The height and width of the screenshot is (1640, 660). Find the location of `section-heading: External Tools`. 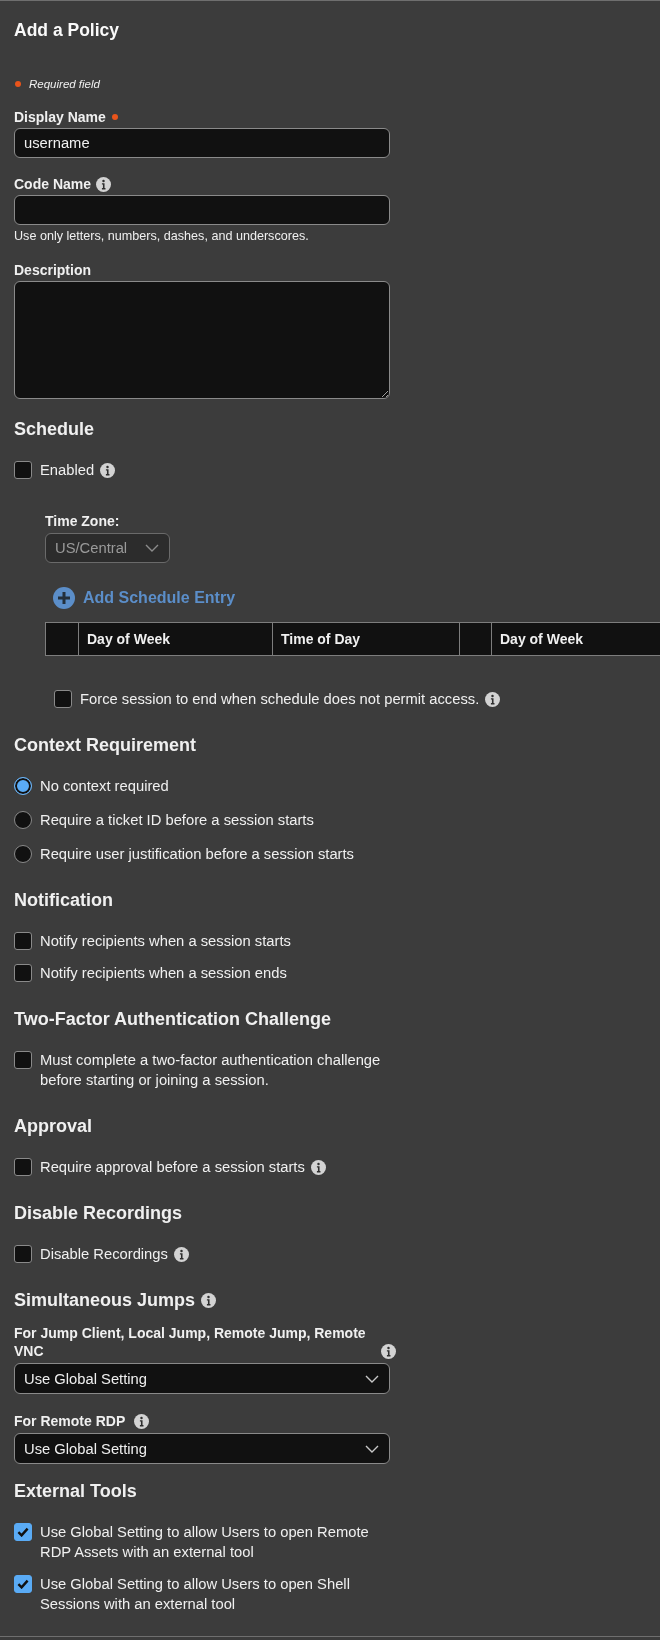

section-heading: External Tools is located at coordinates (75, 1491).